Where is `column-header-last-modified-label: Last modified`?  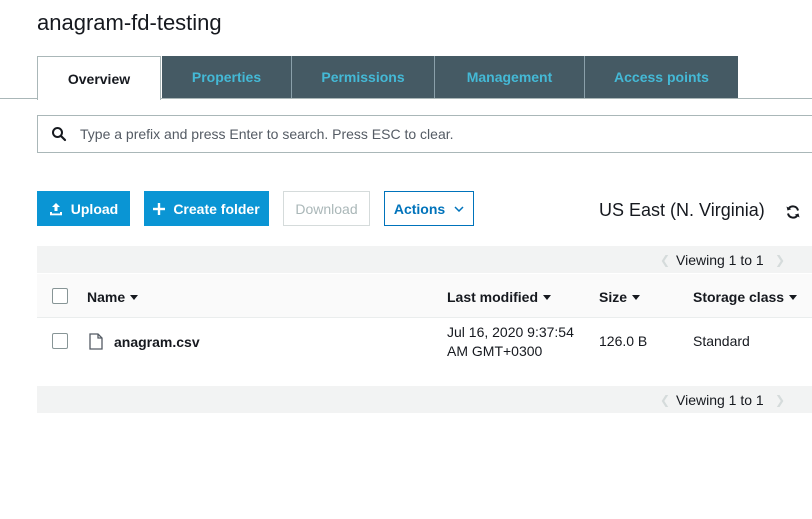 column-header-last-modified-label: Last modified is located at coordinates (493, 297).